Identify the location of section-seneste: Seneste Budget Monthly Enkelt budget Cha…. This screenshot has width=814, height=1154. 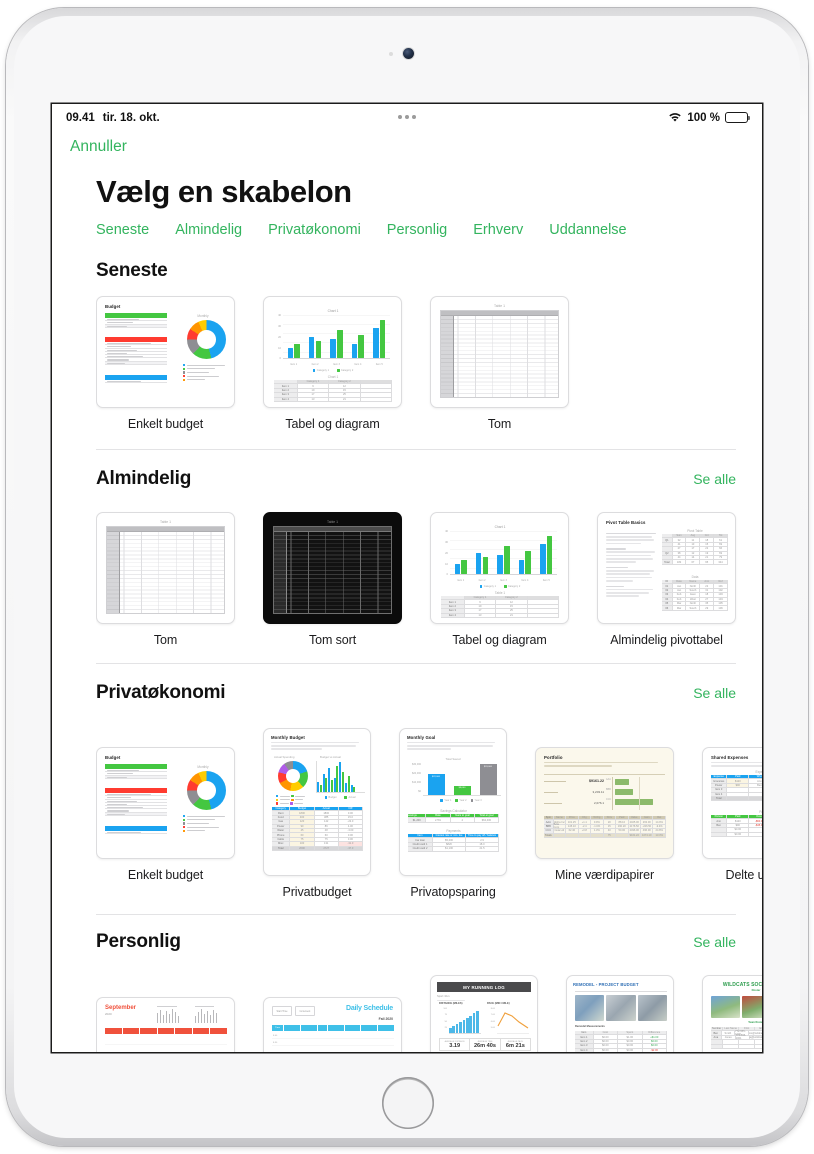
(407, 334).